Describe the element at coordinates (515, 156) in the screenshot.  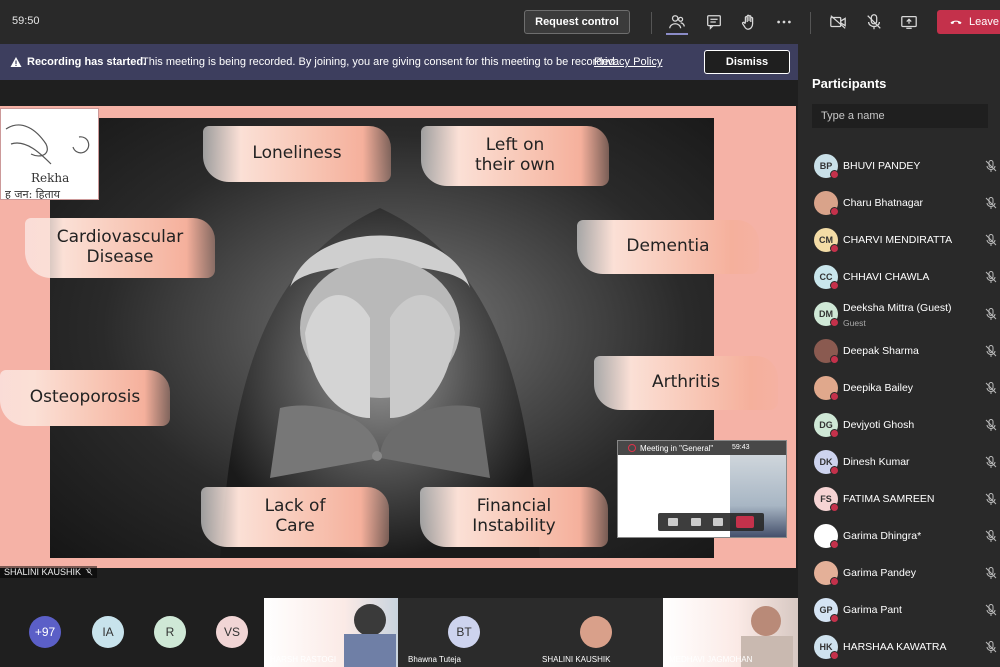
I see `label-left-on-their-own: Left on their own` at that location.